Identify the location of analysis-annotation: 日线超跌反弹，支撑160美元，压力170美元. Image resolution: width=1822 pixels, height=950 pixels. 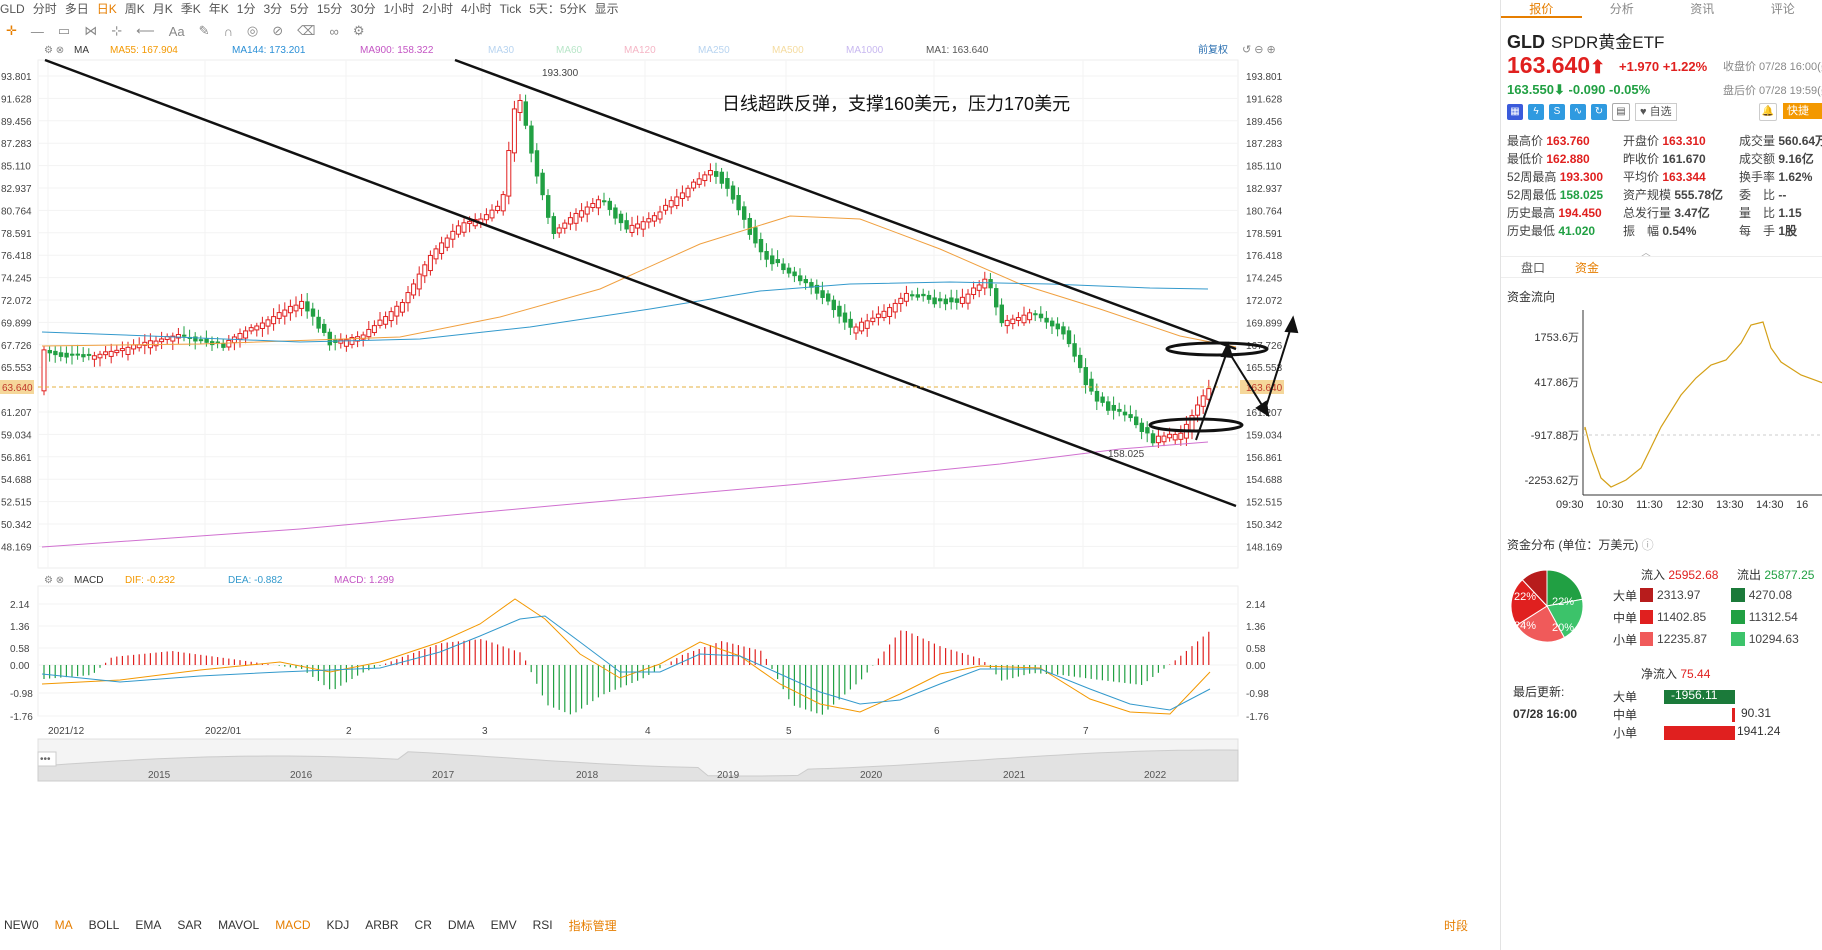
(896, 104).